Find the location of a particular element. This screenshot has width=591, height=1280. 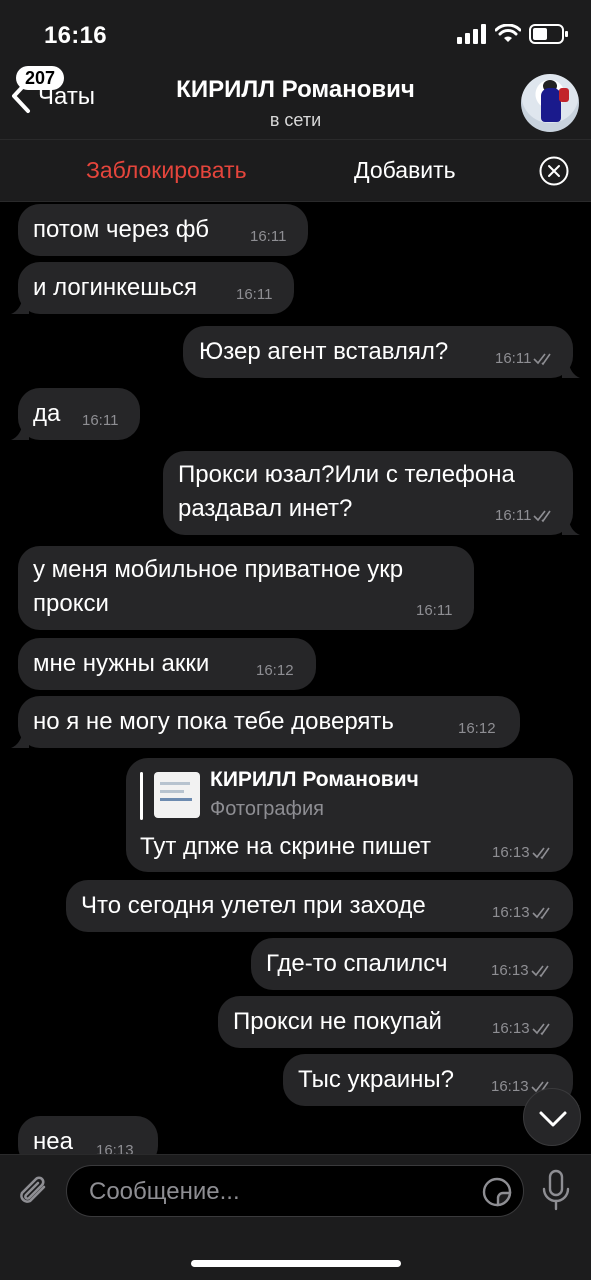

home-indicator is located at coordinates (296, 1263).